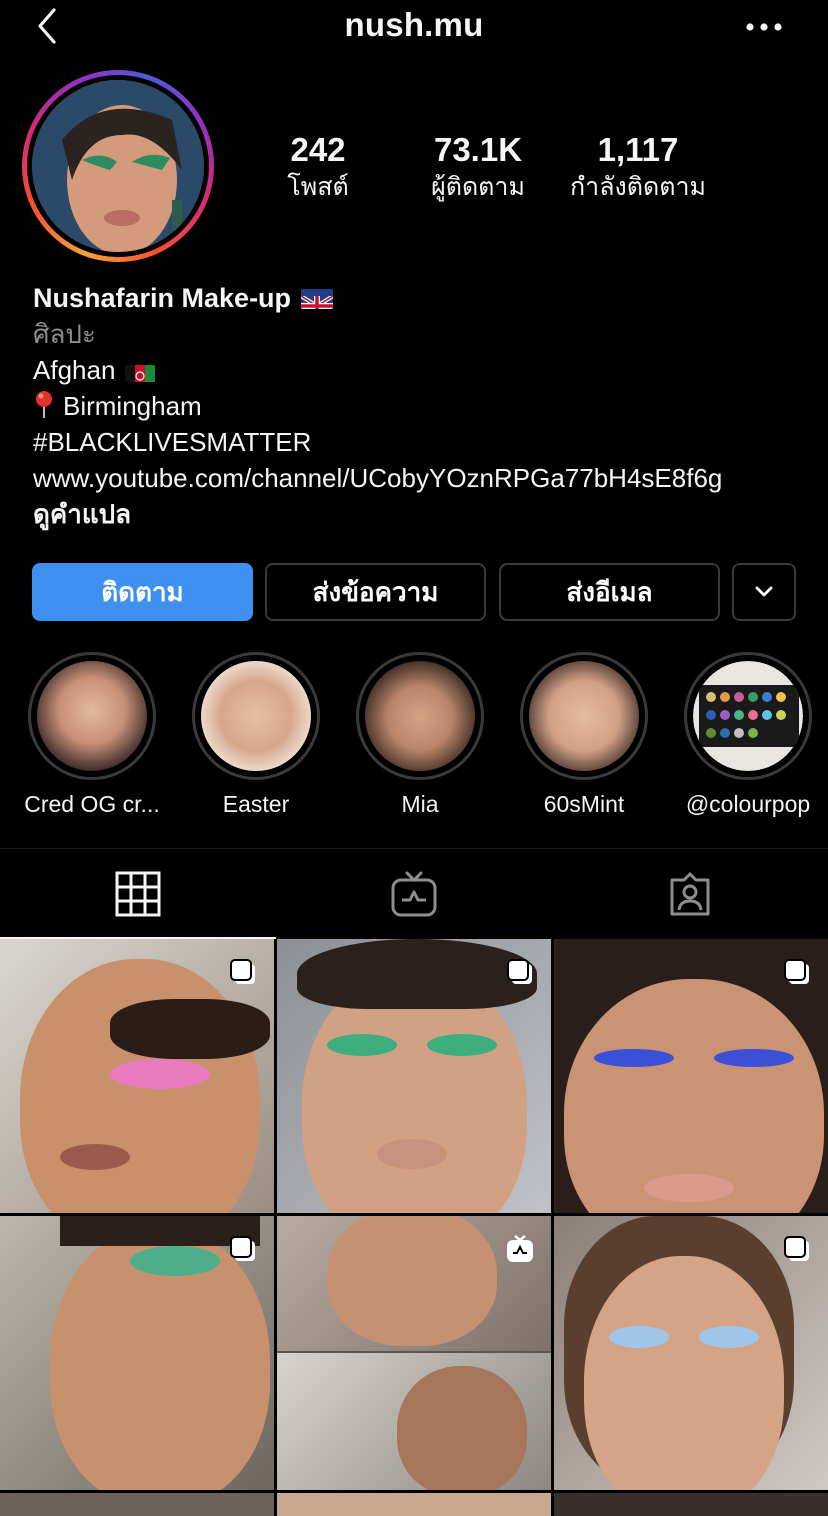 The image size is (828, 1516). I want to click on message-button: ส่งข้อความ, so click(375, 592).